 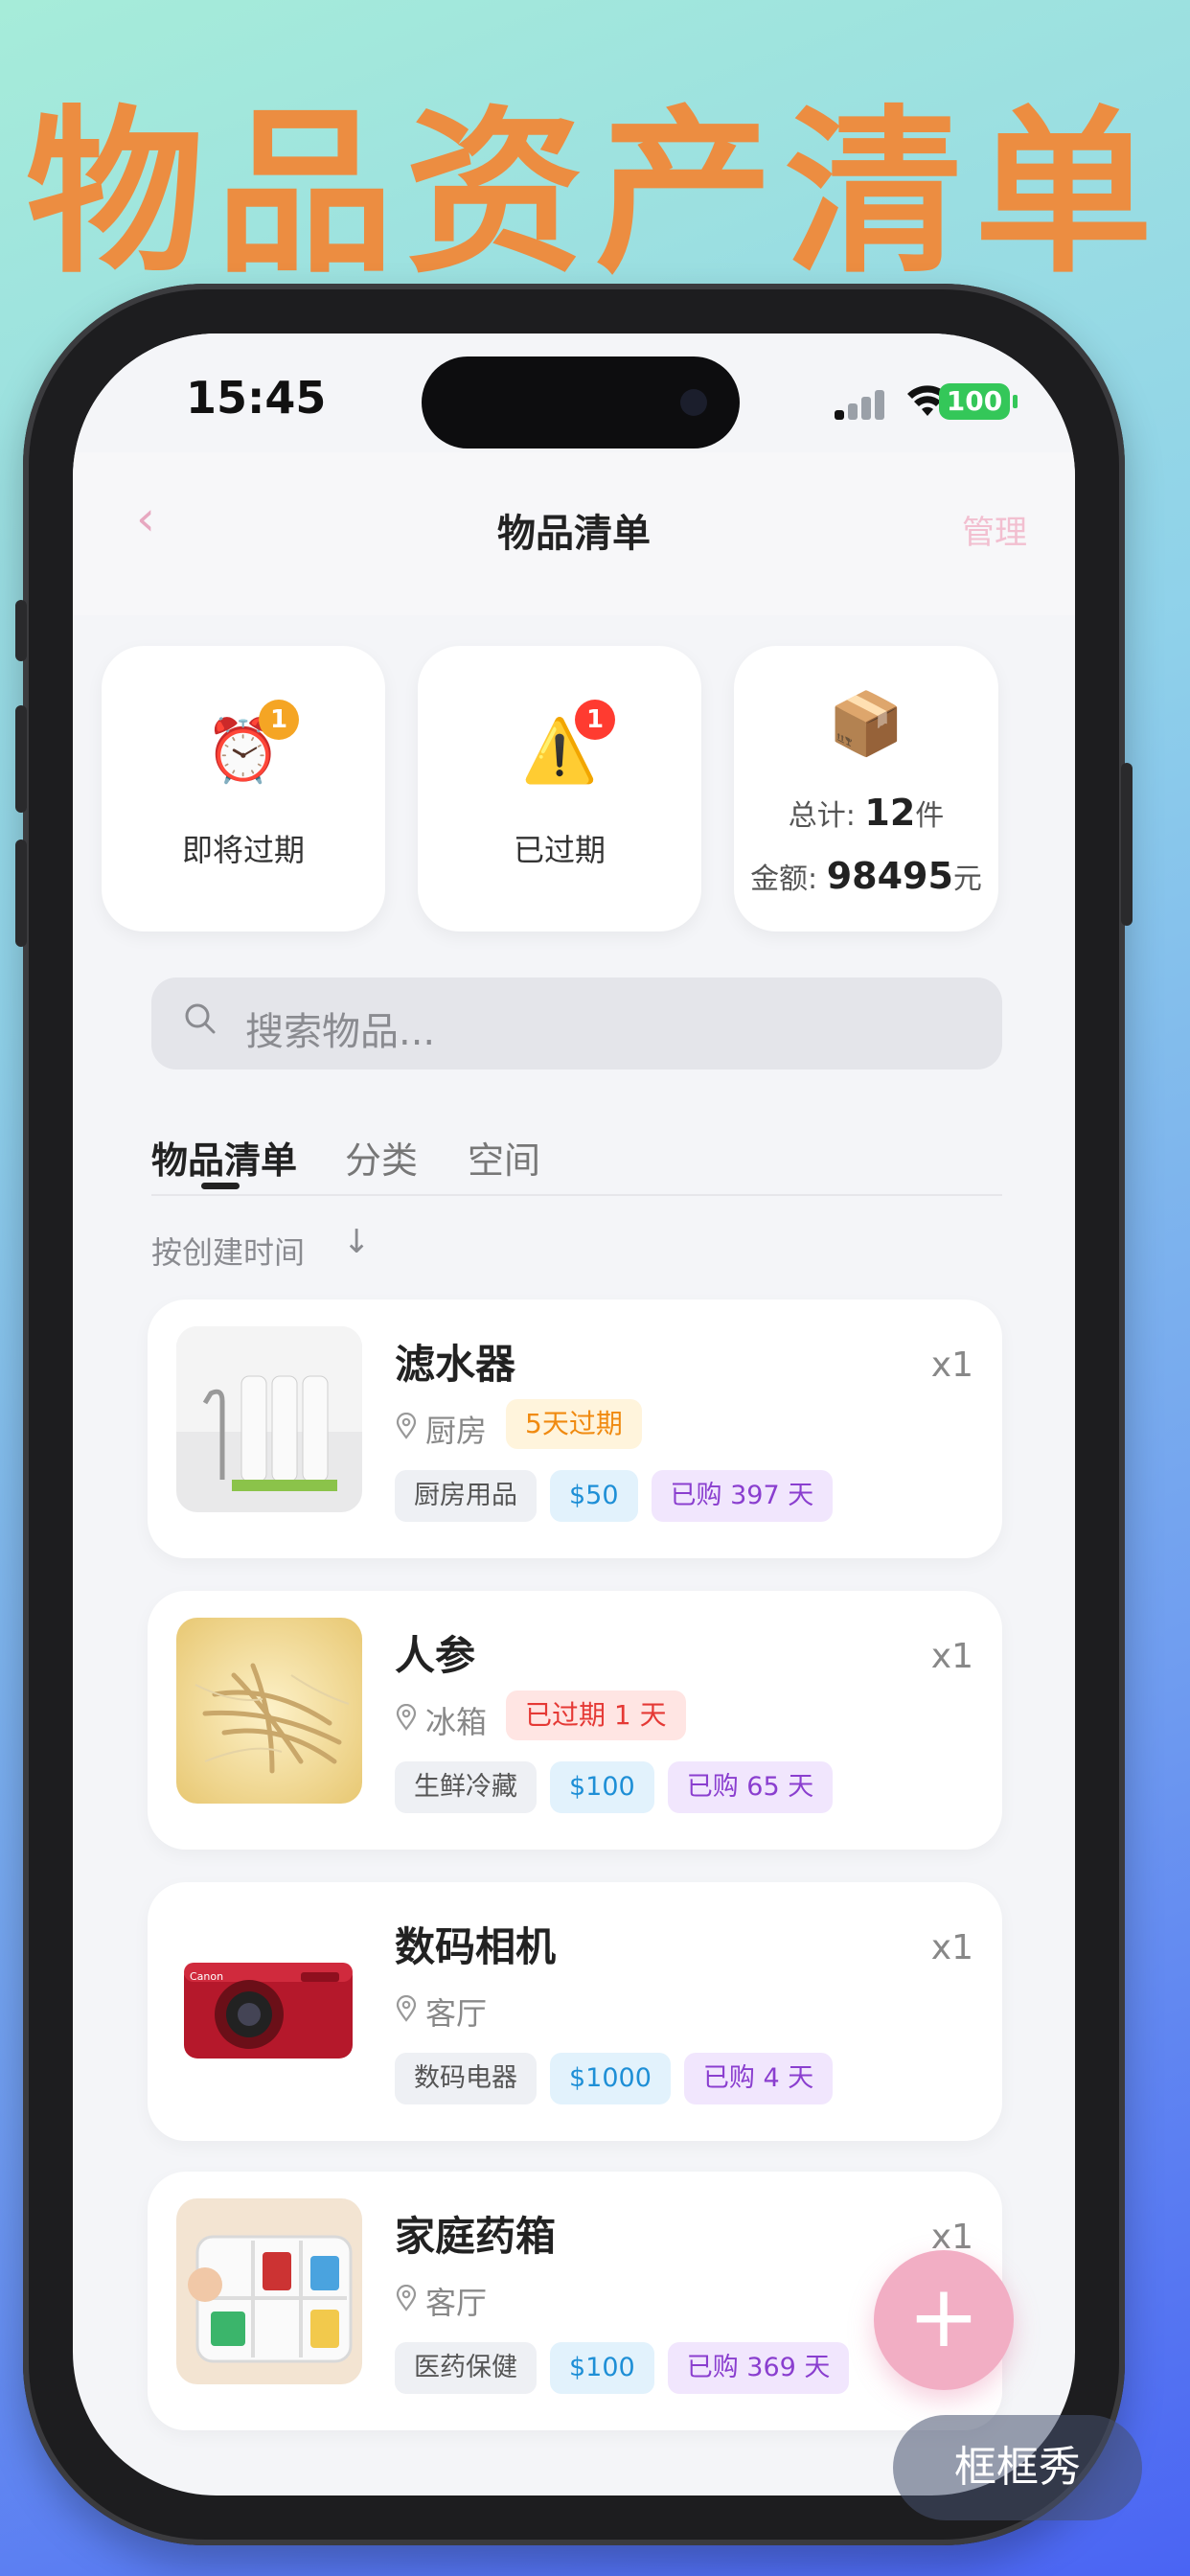 I want to click on expired-card: ⚠️ 1 已过期, so click(x=559, y=789).